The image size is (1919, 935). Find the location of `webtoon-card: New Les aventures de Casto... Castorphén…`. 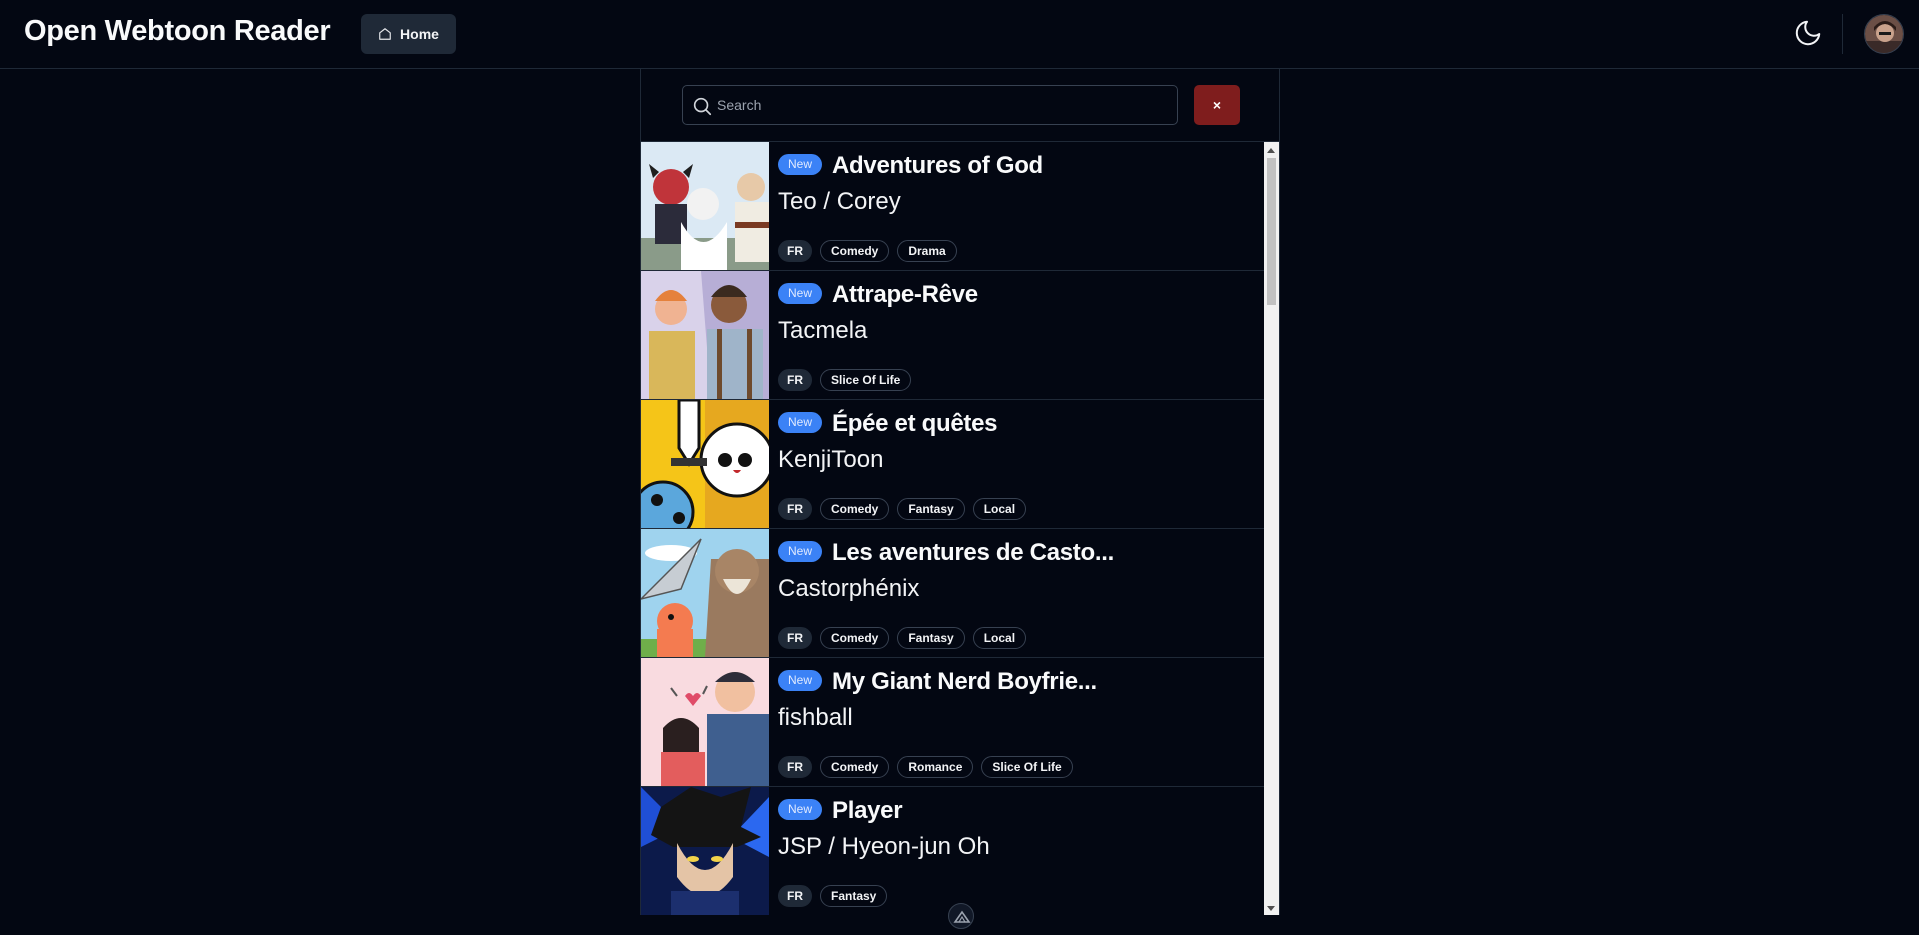

webtoon-card: New Les aventures de Casto... Castorphén… is located at coordinates (952, 593).